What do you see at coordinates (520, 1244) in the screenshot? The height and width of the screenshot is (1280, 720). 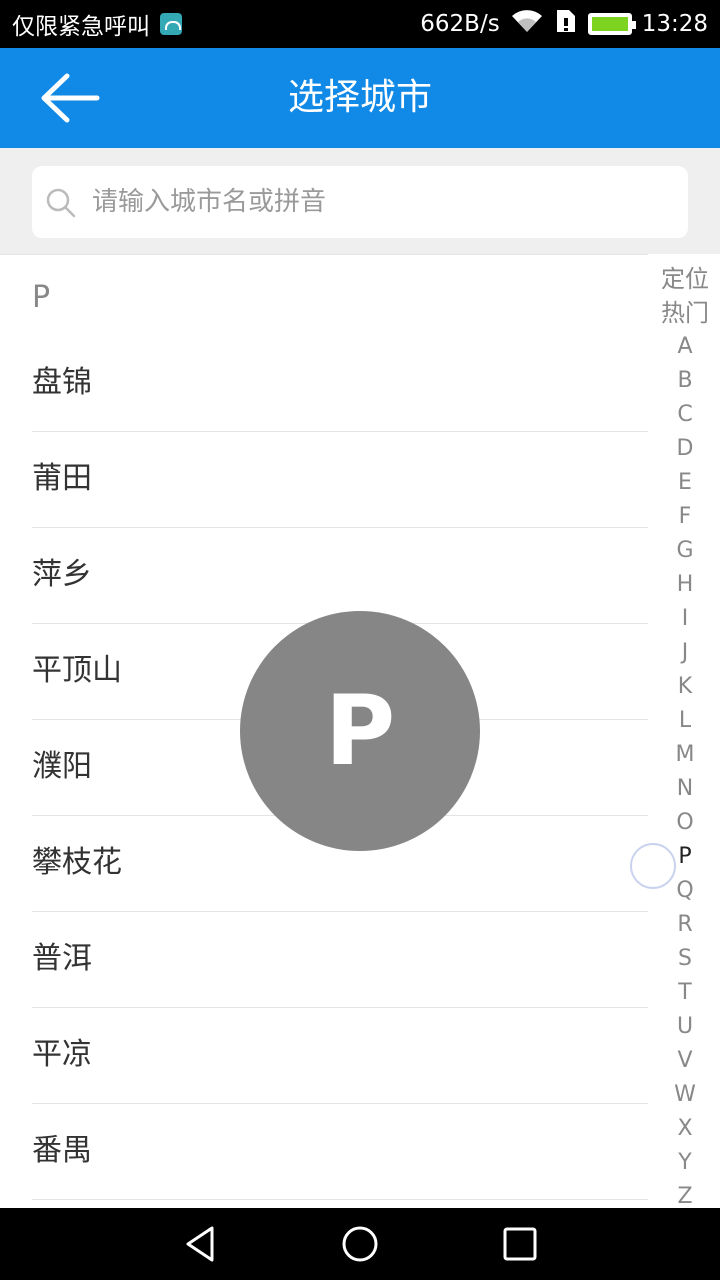 I see `recents-square-icon` at bounding box center [520, 1244].